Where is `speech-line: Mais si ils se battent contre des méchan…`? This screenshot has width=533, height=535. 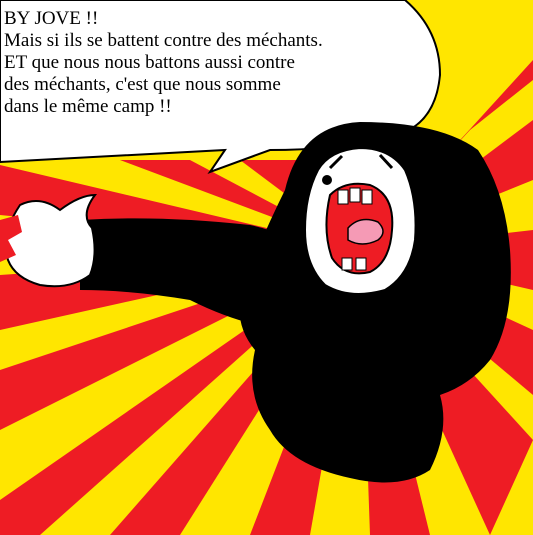 speech-line: Mais si ils se battent contre des méchan… is located at coordinates (163, 40).